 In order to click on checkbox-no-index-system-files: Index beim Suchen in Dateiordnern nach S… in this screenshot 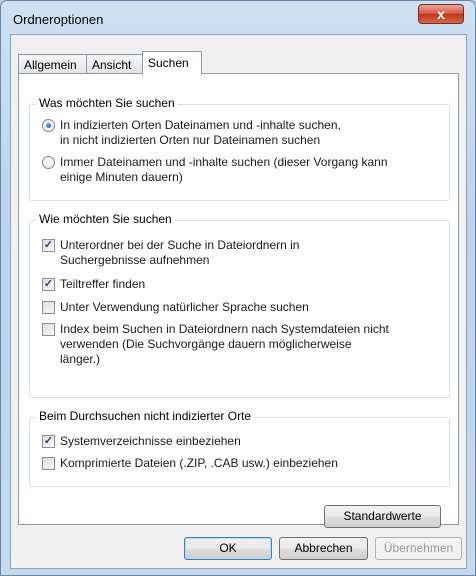, I will do `click(215, 344)`.